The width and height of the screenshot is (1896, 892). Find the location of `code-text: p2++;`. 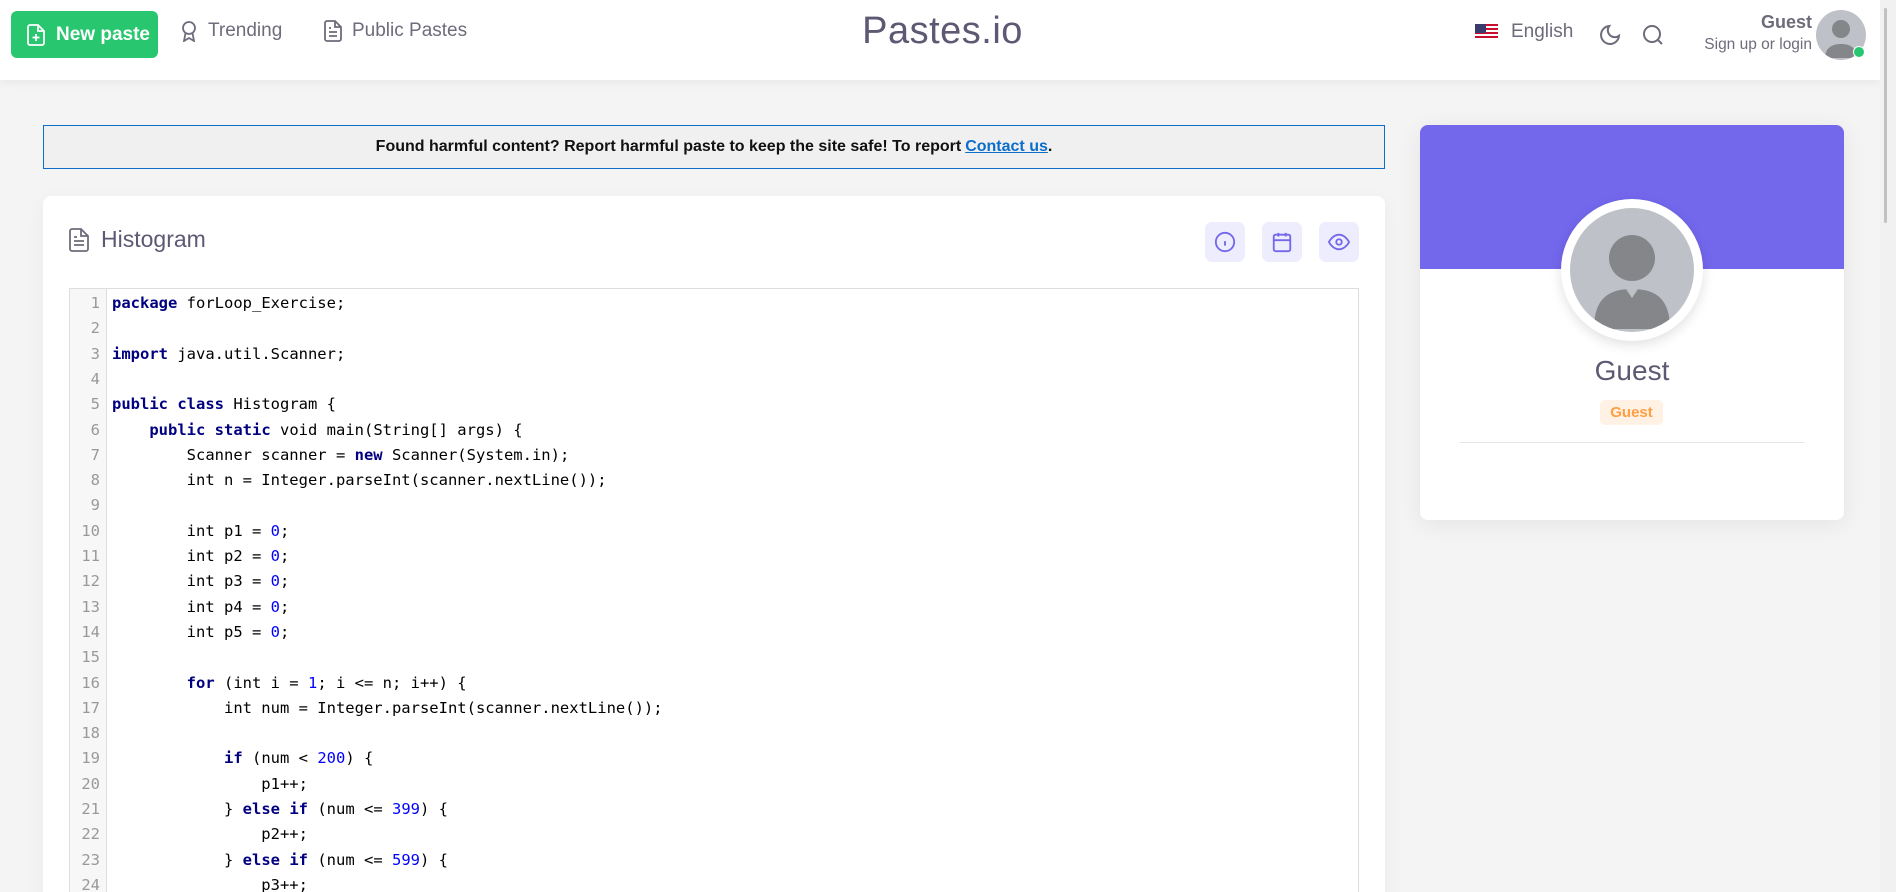

code-text: p2++; is located at coordinates (210, 834).